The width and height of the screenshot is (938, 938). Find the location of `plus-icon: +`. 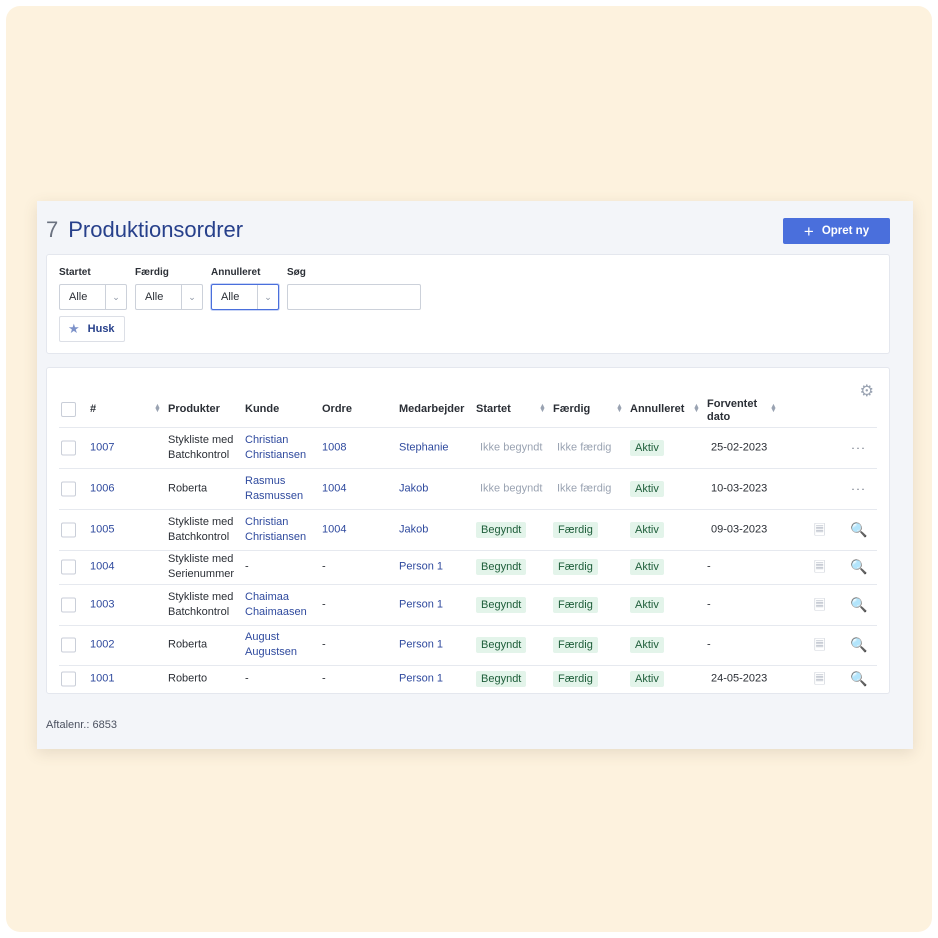

plus-icon: + is located at coordinates (808, 231).